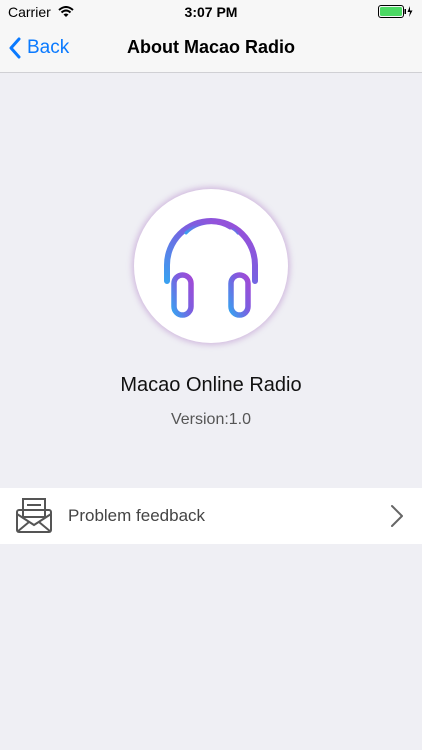 The height and width of the screenshot is (750, 422). I want to click on battery-icon, so click(396, 13).